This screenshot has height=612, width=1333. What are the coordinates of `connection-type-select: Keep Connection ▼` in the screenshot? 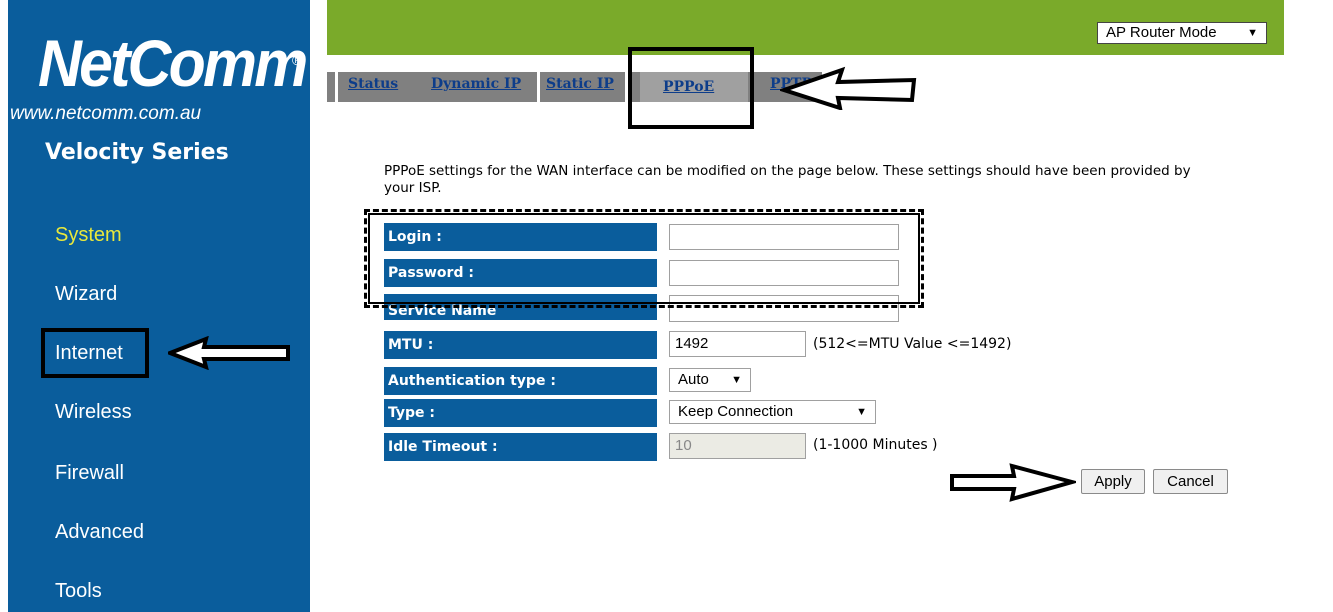 It's located at (772, 412).